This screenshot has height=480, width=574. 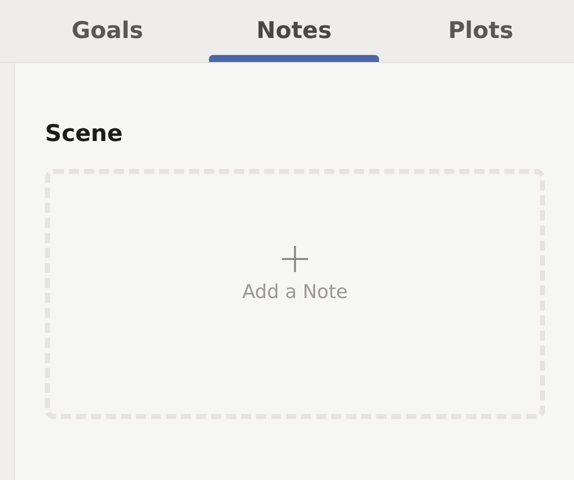 What do you see at coordinates (107, 31) in the screenshot?
I see `tab: Goals` at bounding box center [107, 31].